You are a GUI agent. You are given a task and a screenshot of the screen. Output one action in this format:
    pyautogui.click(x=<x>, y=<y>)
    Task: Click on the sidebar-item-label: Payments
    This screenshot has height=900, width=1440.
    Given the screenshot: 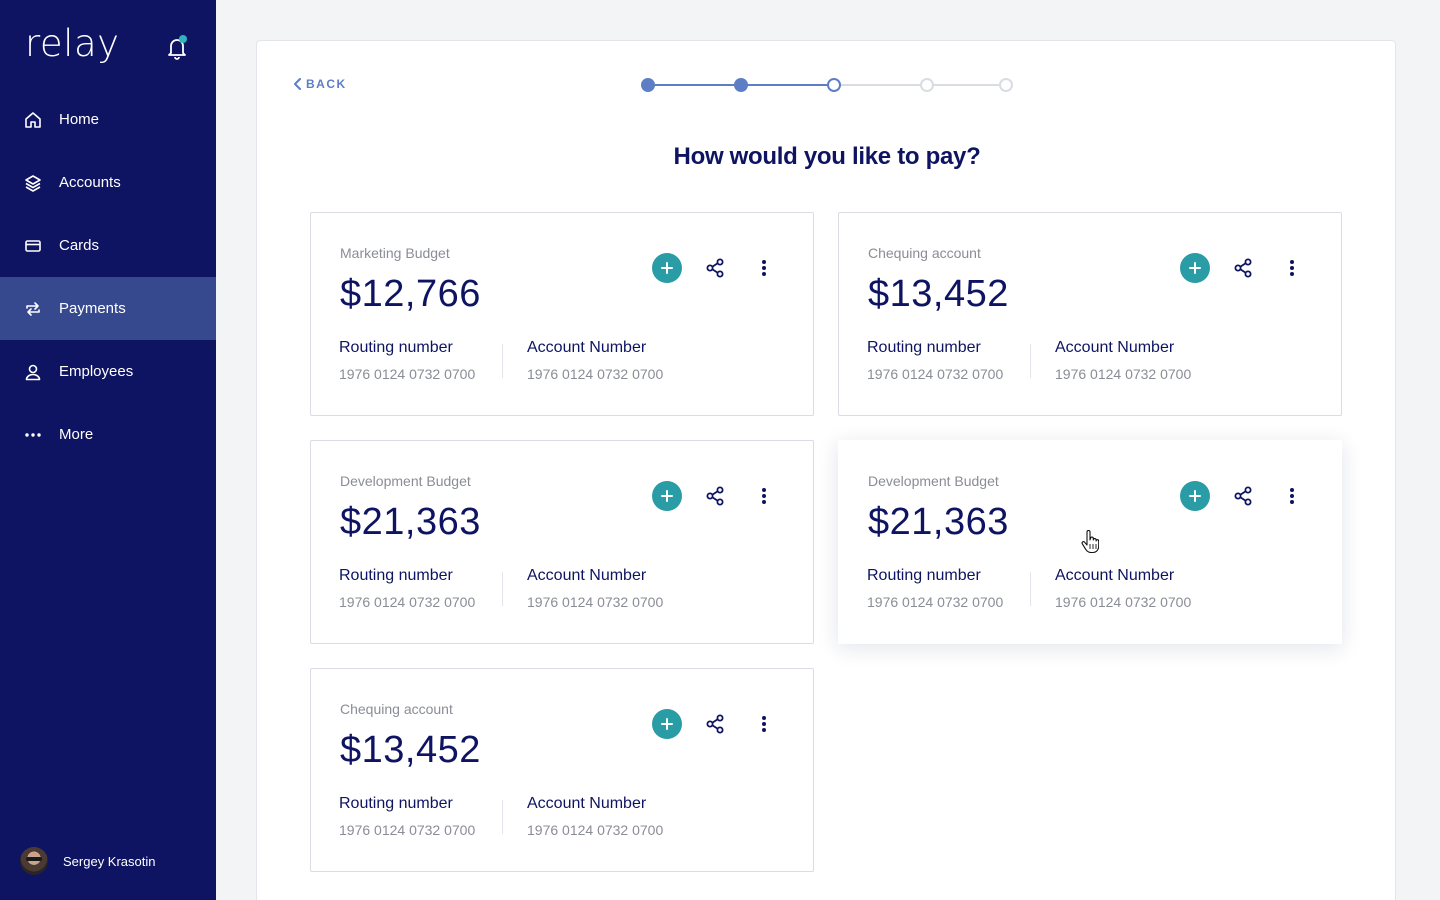 What is the action you would take?
    pyautogui.click(x=92, y=308)
    